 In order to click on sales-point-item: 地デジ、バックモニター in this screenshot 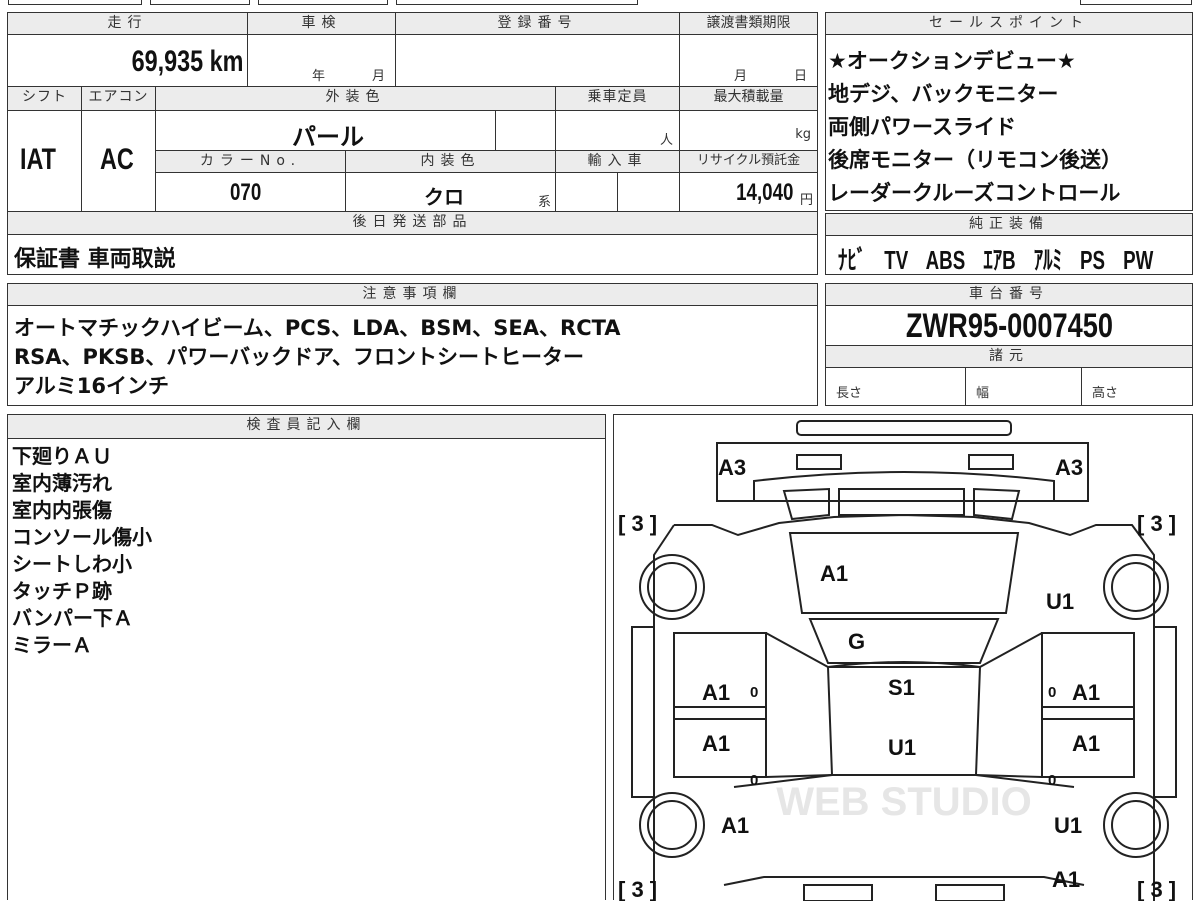, I will do `click(943, 94)`.